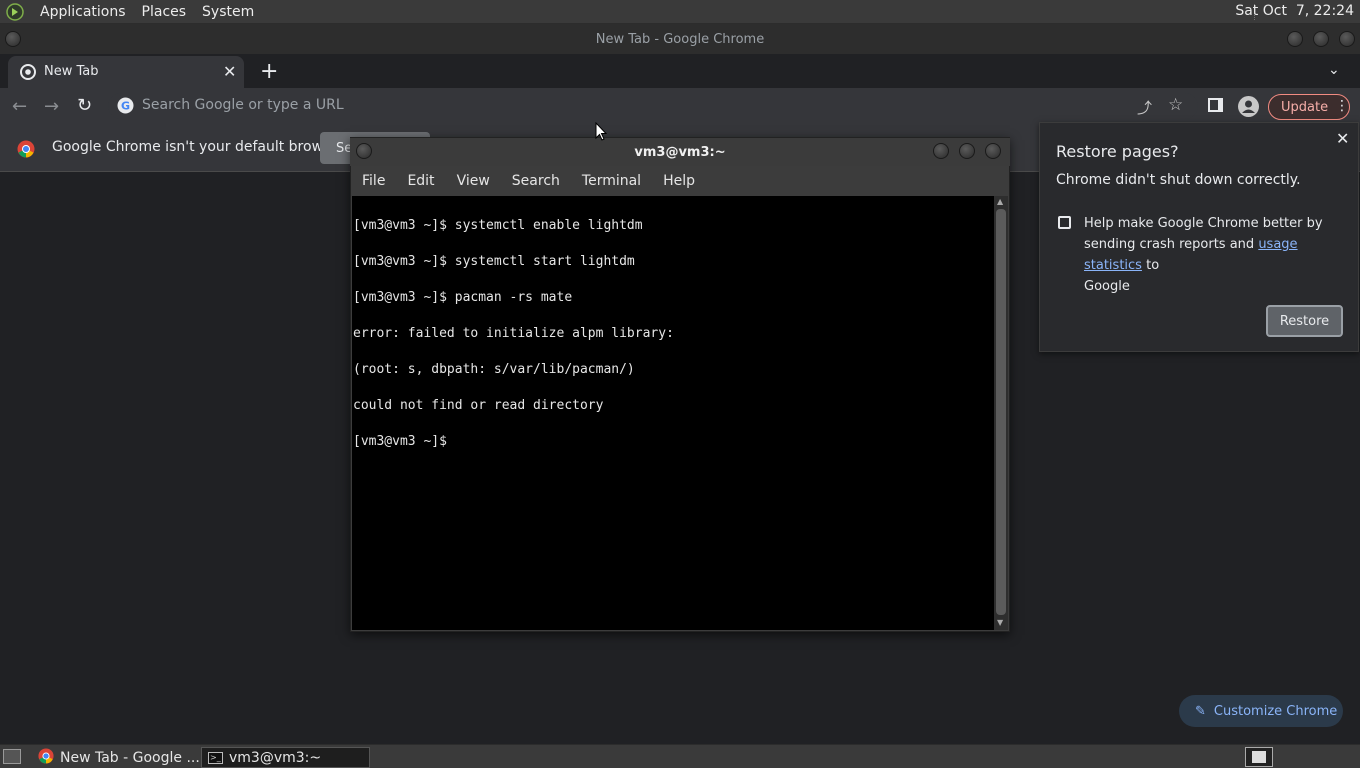 This screenshot has height=768, width=1360. I want to click on applications-menu: Applications, so click(83, 12).